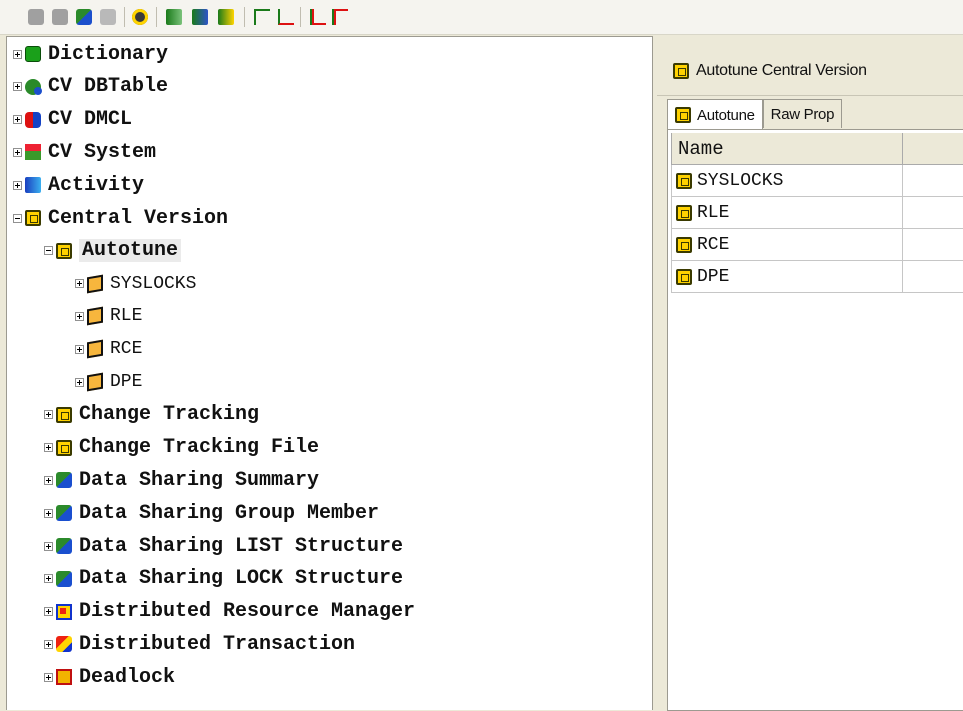 This screenshot has height=711, width=963. What do you see at coordinates (64, 677) in the screenshot?
I see `deadlock-icon` at bounding box center [64, 677].